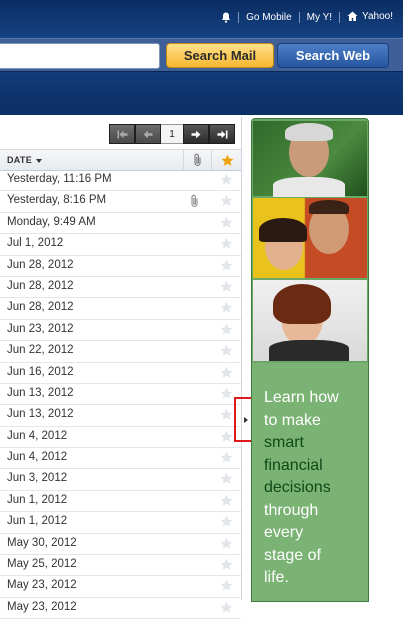  I want to click on column-header: DATE, so click(120, 160).